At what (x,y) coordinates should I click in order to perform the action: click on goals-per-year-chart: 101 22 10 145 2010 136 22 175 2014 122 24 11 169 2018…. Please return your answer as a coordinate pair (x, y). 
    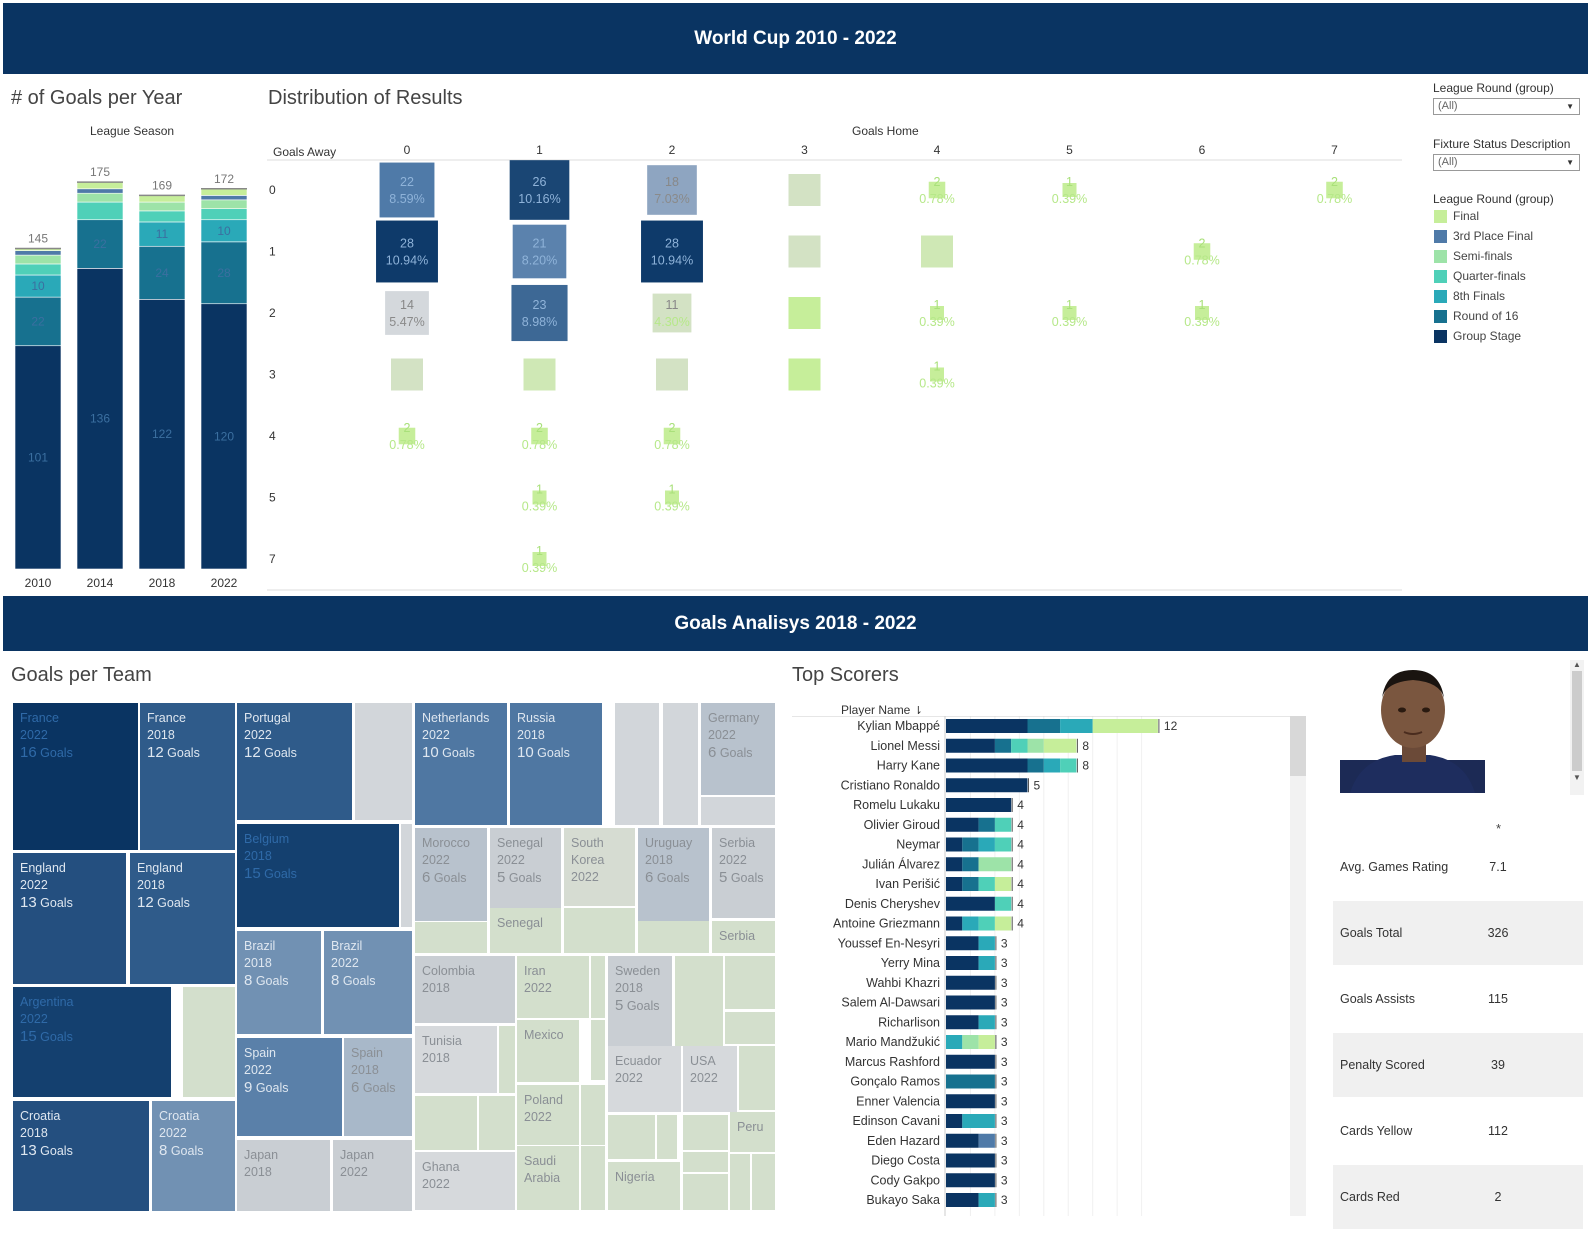
    Looking at the image, I should click on (130, 370).